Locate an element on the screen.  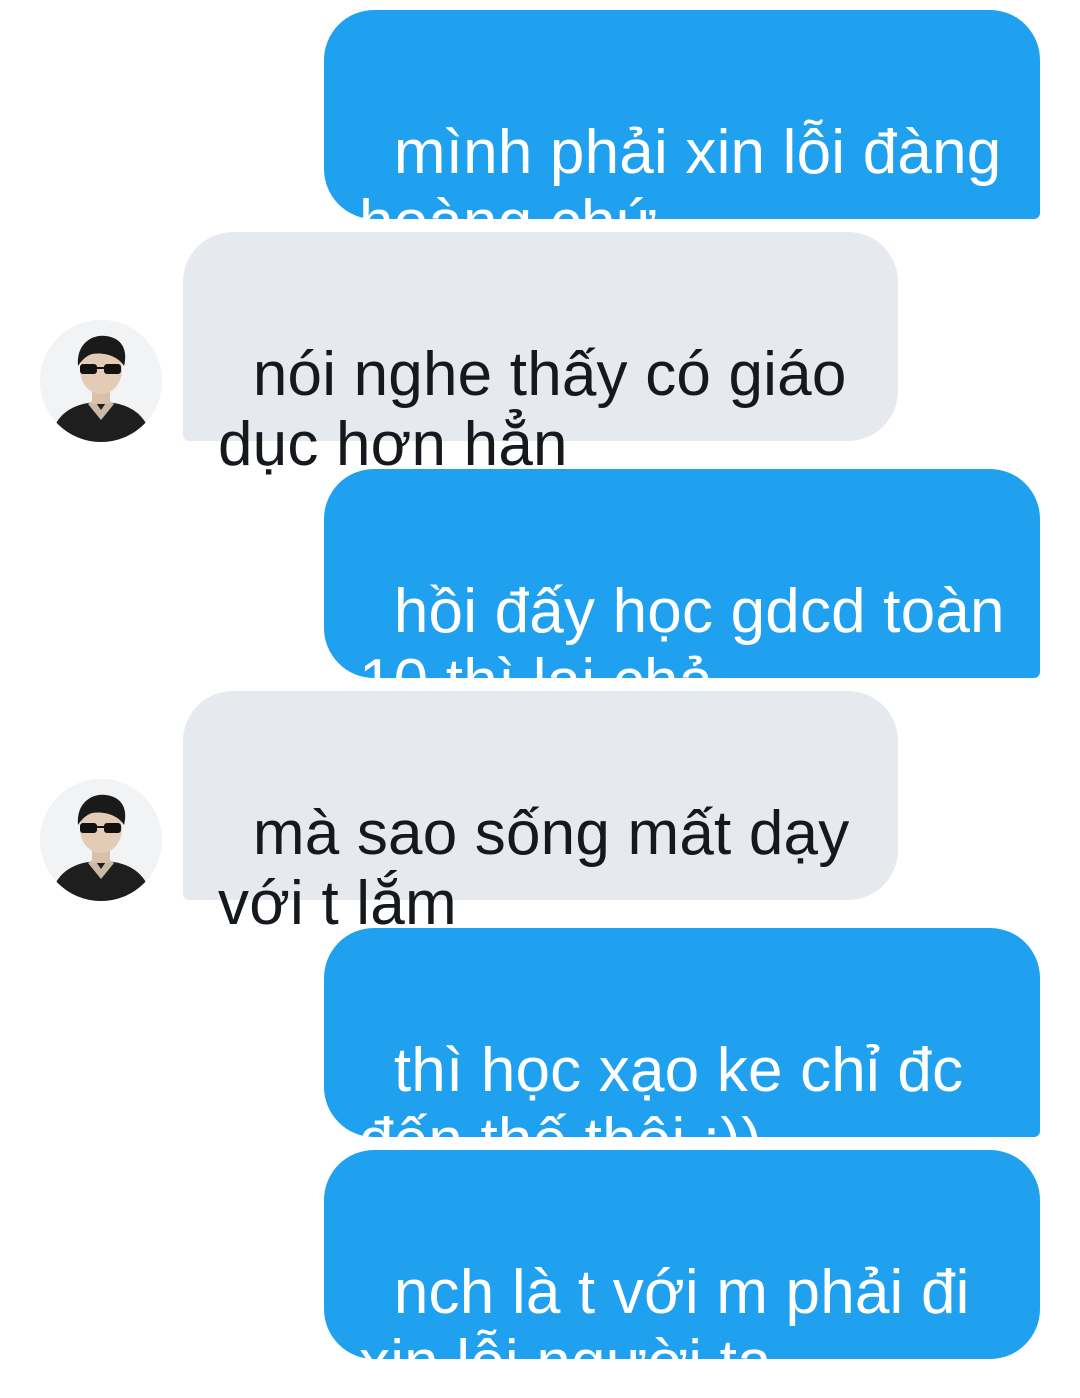
message-bubble-sent: nch là t với m phải đi xin lỗi người ta is located at coordinates (682, 1273).